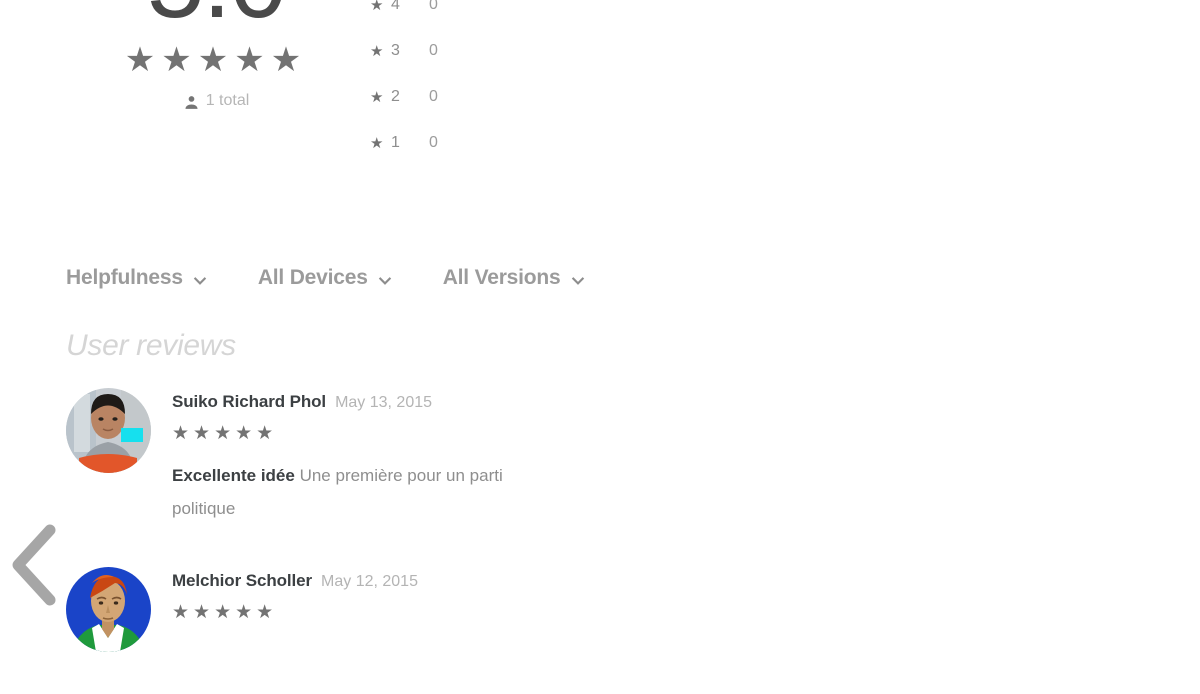 This screenshot has height=694, width=1200. What do you see at coordinates (419, 583) in the screenshot?
I see `review-meta: Melchior Scholler May 12, 2015` at bounding box center [419, 583].